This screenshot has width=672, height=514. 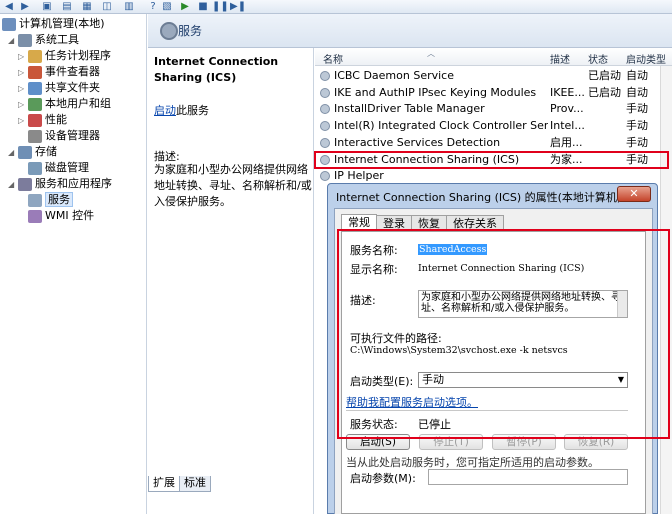 What do you see at coordinates (493, 76) in the screenshot?
I see `table-row: ICBC Daemon Service 已启动 自动` at bounding box center [493, 76].